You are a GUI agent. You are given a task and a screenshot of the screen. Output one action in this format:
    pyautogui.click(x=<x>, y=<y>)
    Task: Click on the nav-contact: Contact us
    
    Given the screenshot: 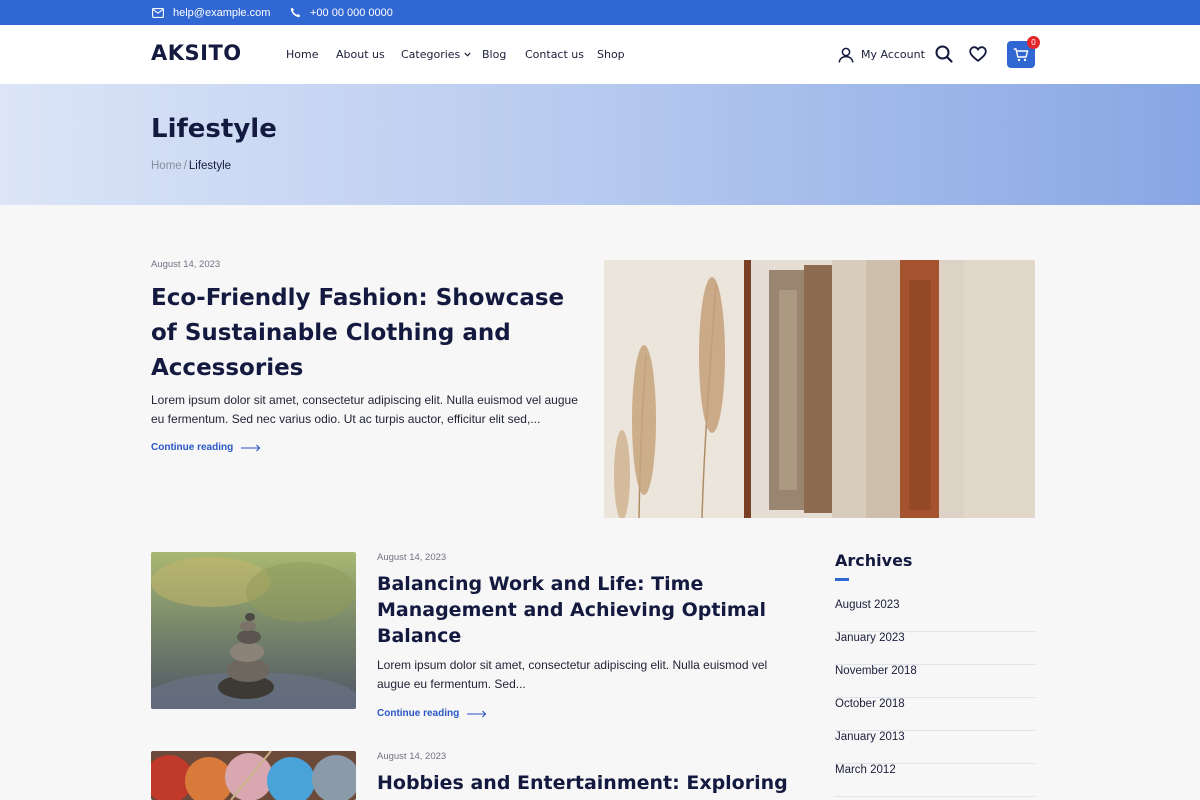 What is the action you would take?
    pyautogui.click(x=554, y=54)
    